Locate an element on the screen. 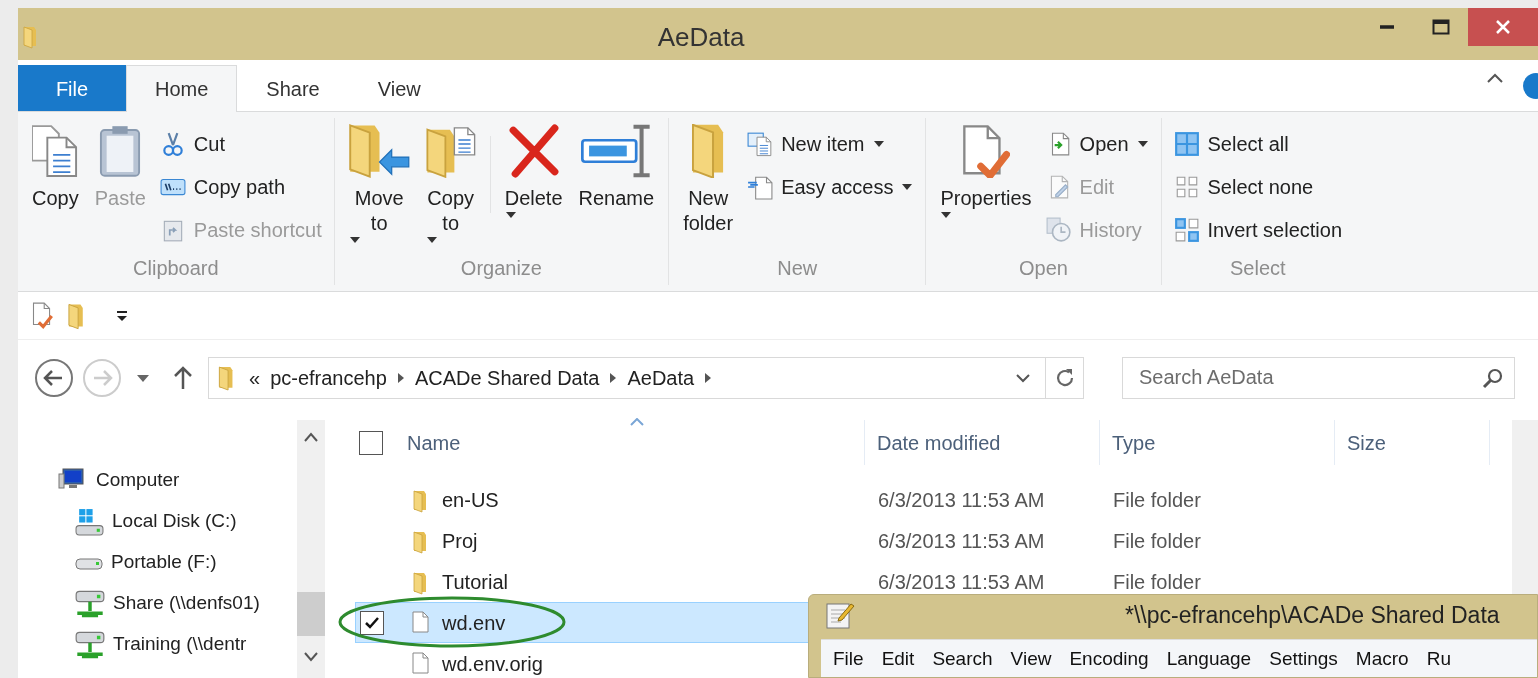  tree-label: Computer is located at coordinates (138, 480).